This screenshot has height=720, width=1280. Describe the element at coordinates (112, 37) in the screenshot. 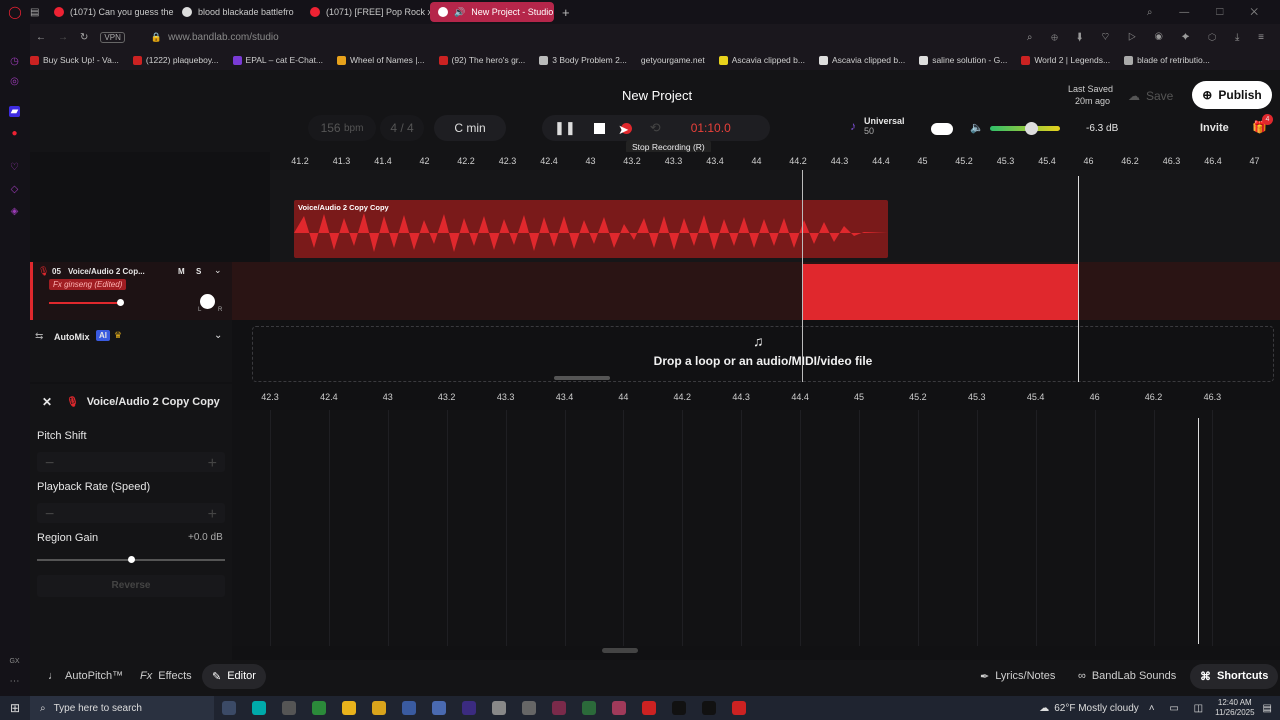

I see `vpn-badge: VPN` at that location.